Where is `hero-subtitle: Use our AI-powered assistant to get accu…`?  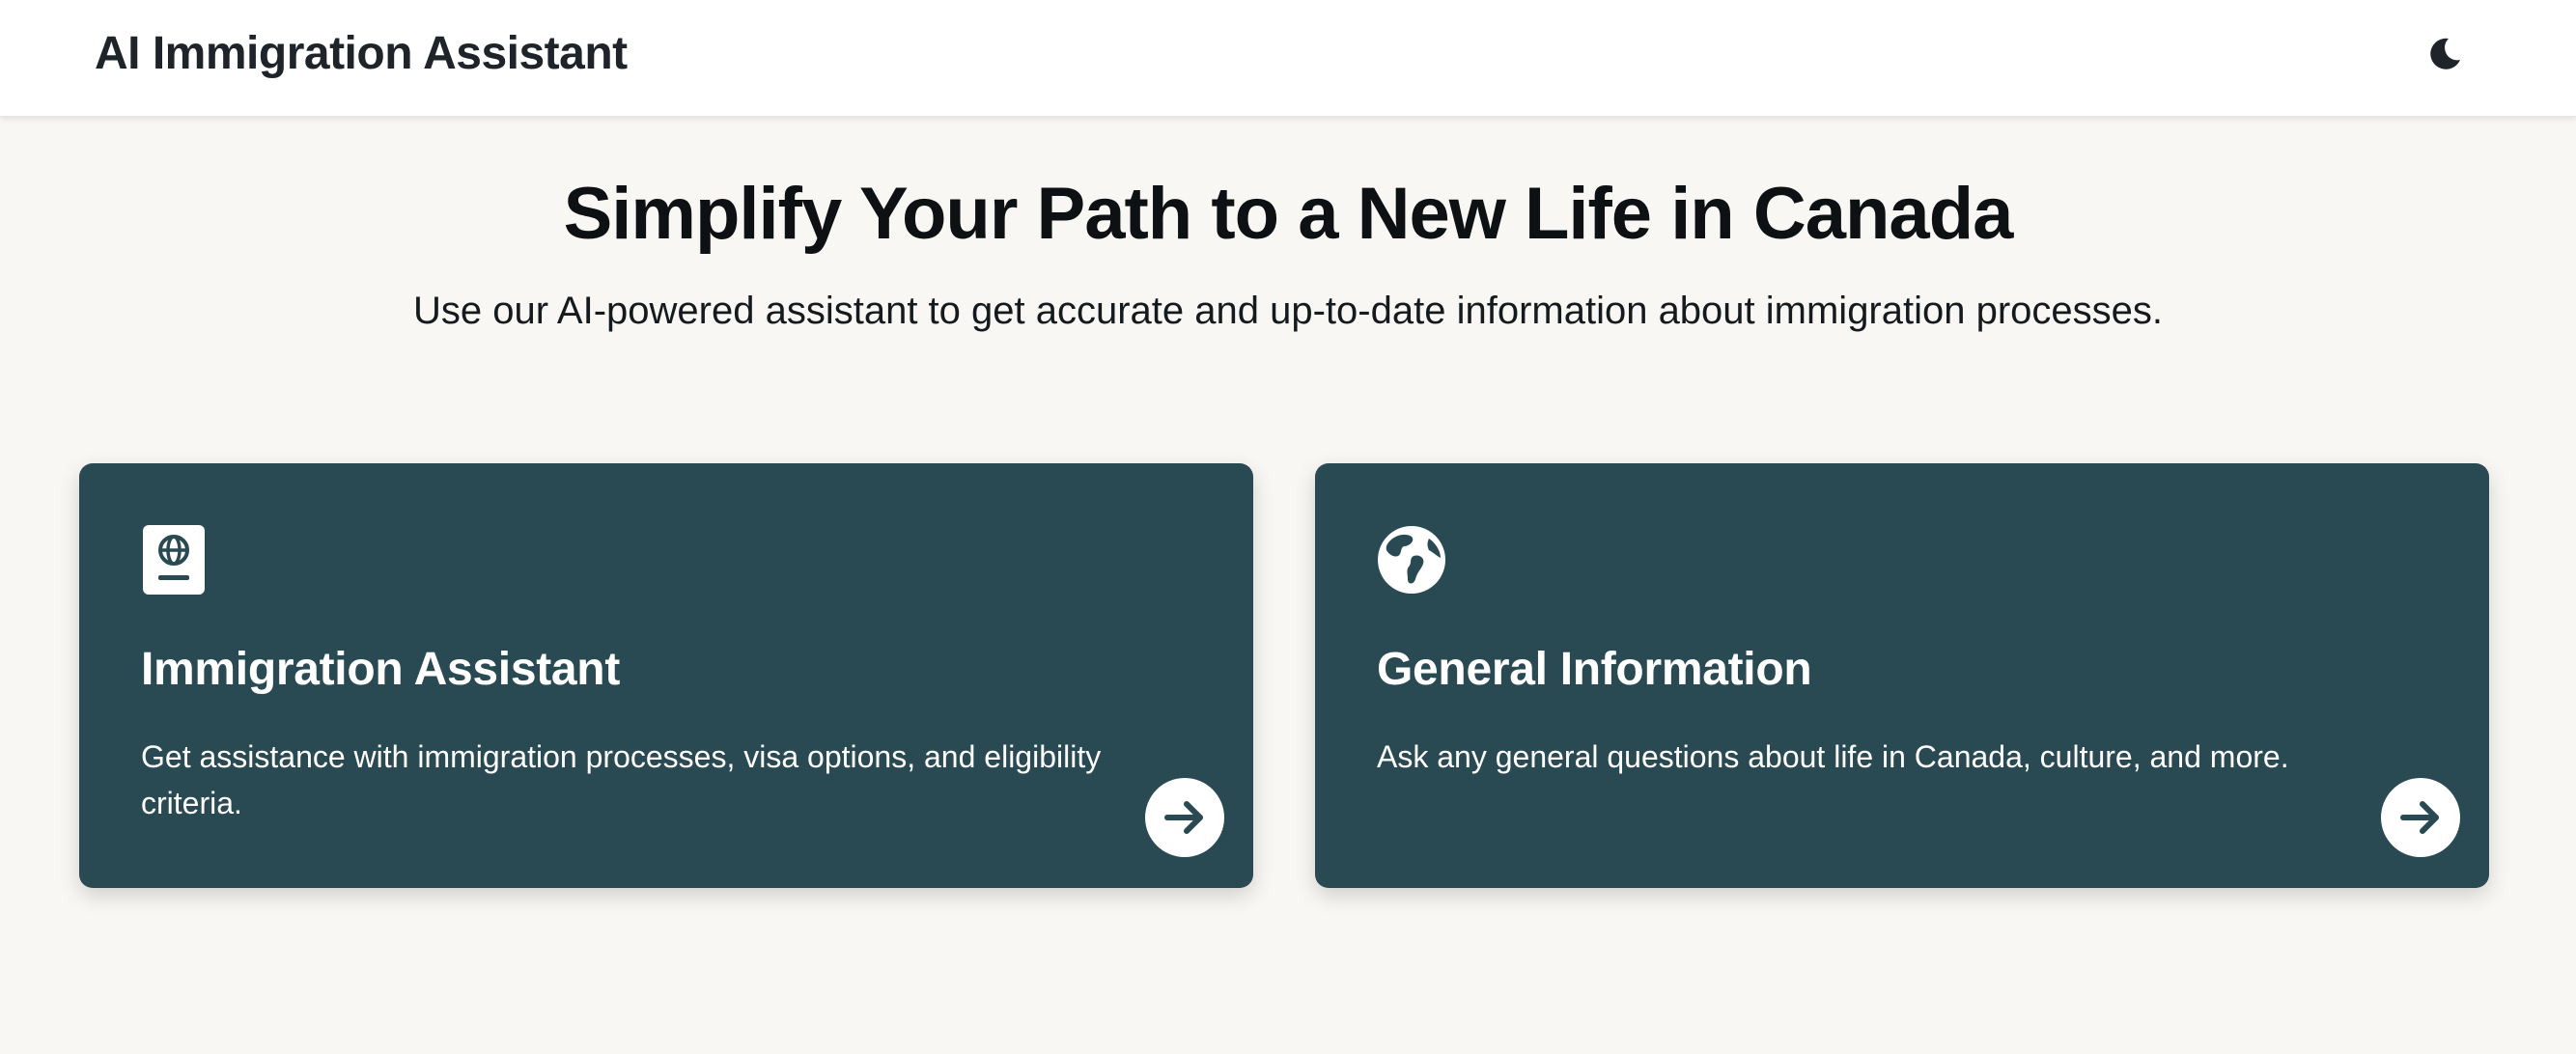
hero-subtitle: Use our AI-powered assistant to get accu… is located at coordinates (1288, 311).